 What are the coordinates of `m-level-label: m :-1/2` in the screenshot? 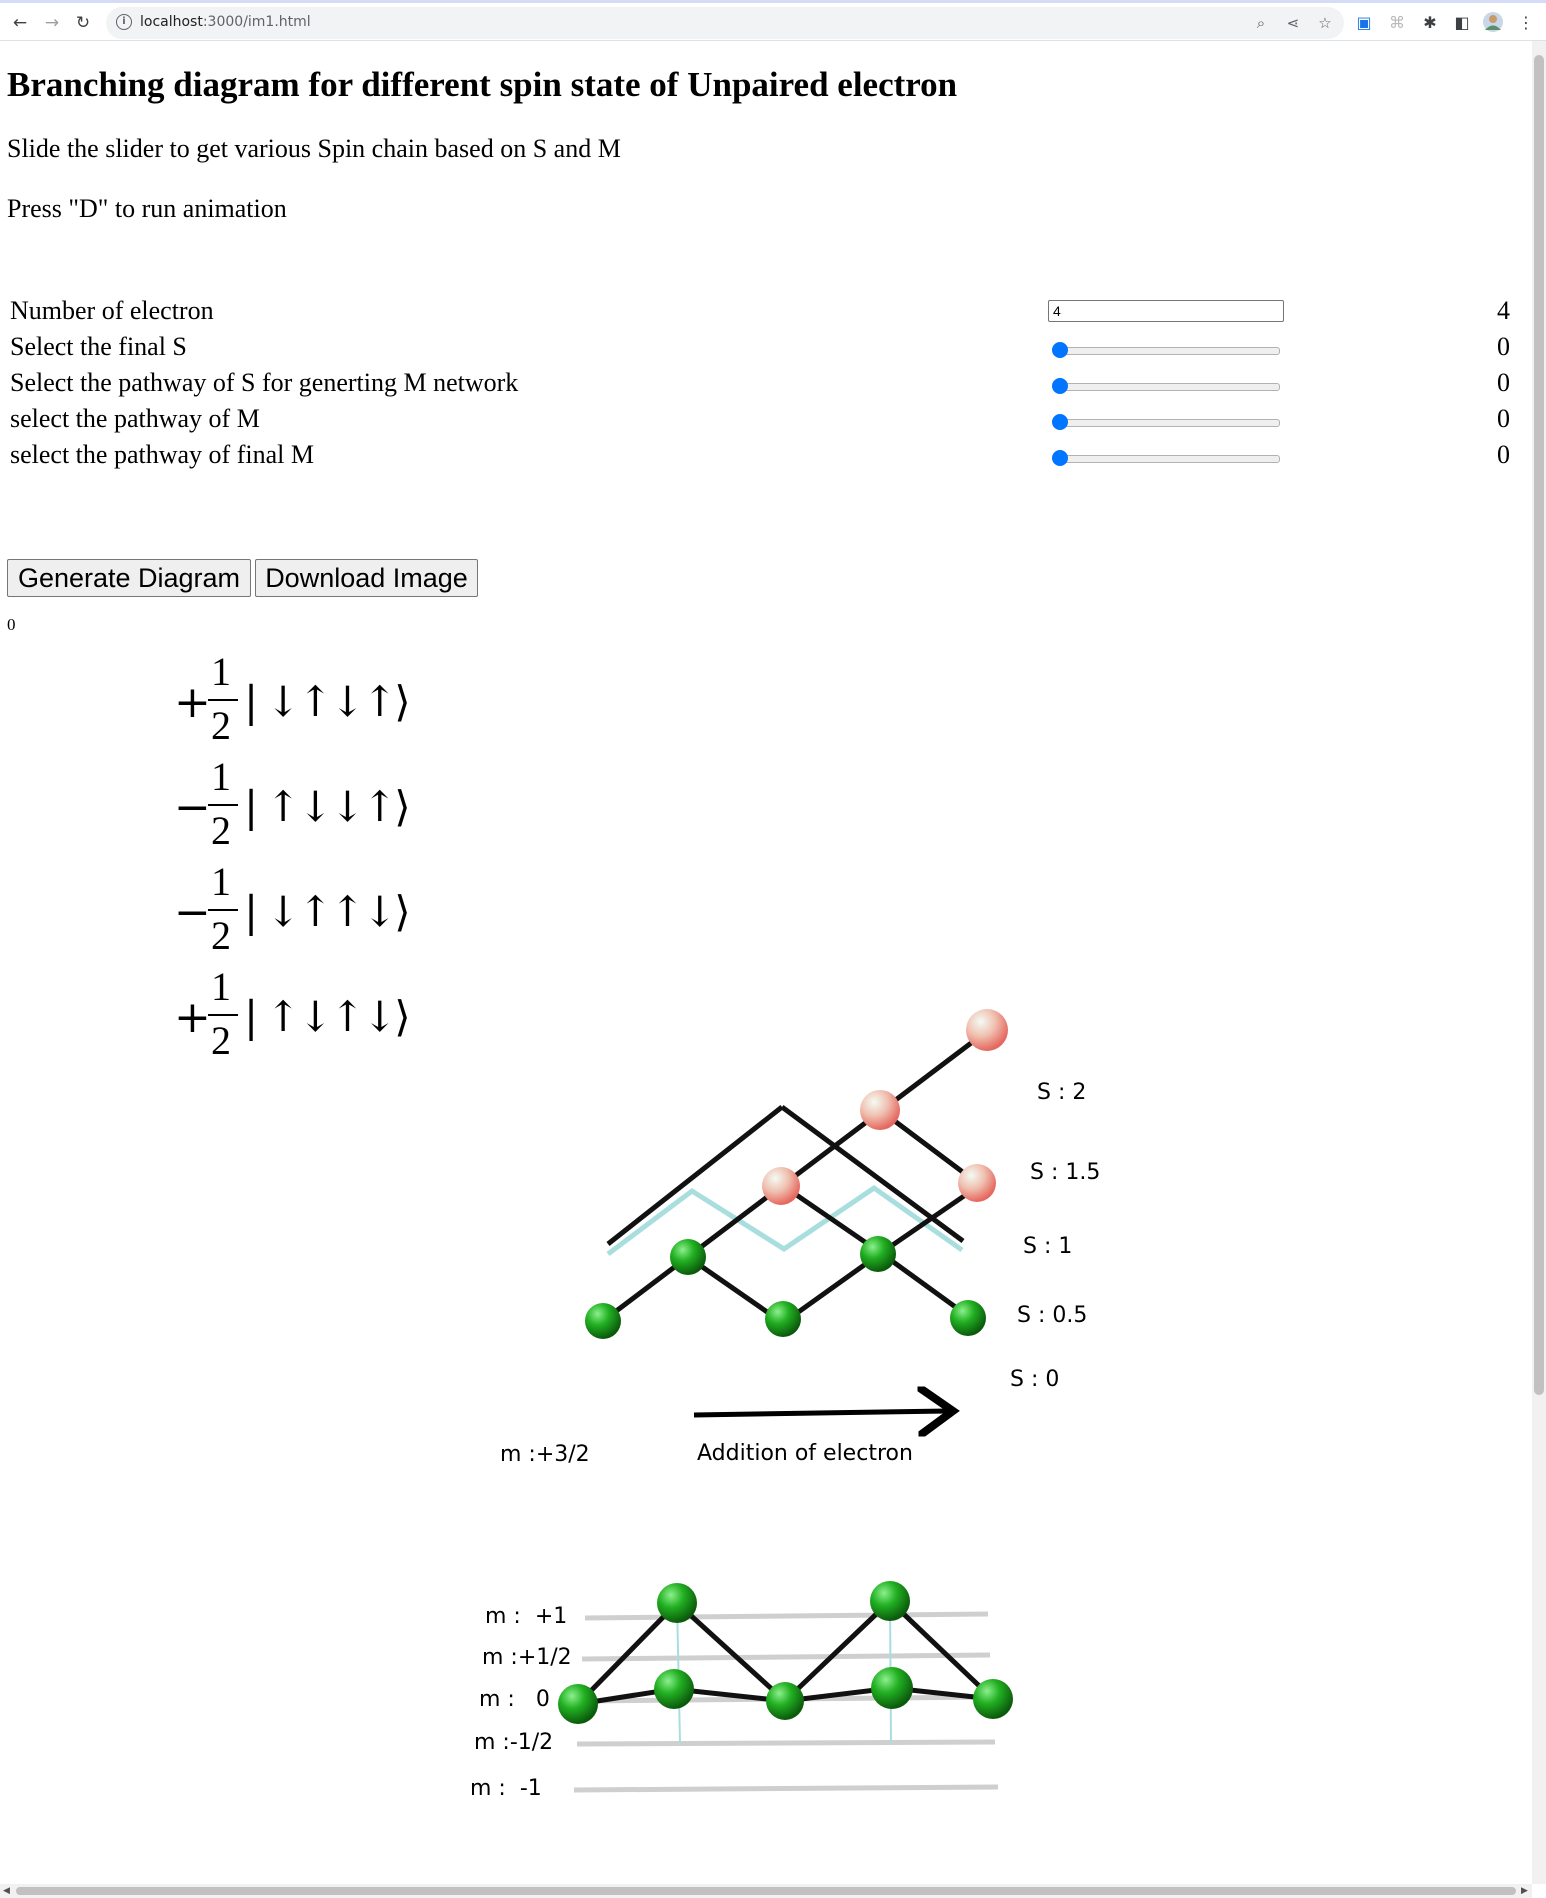 It's located at (513, 1742).